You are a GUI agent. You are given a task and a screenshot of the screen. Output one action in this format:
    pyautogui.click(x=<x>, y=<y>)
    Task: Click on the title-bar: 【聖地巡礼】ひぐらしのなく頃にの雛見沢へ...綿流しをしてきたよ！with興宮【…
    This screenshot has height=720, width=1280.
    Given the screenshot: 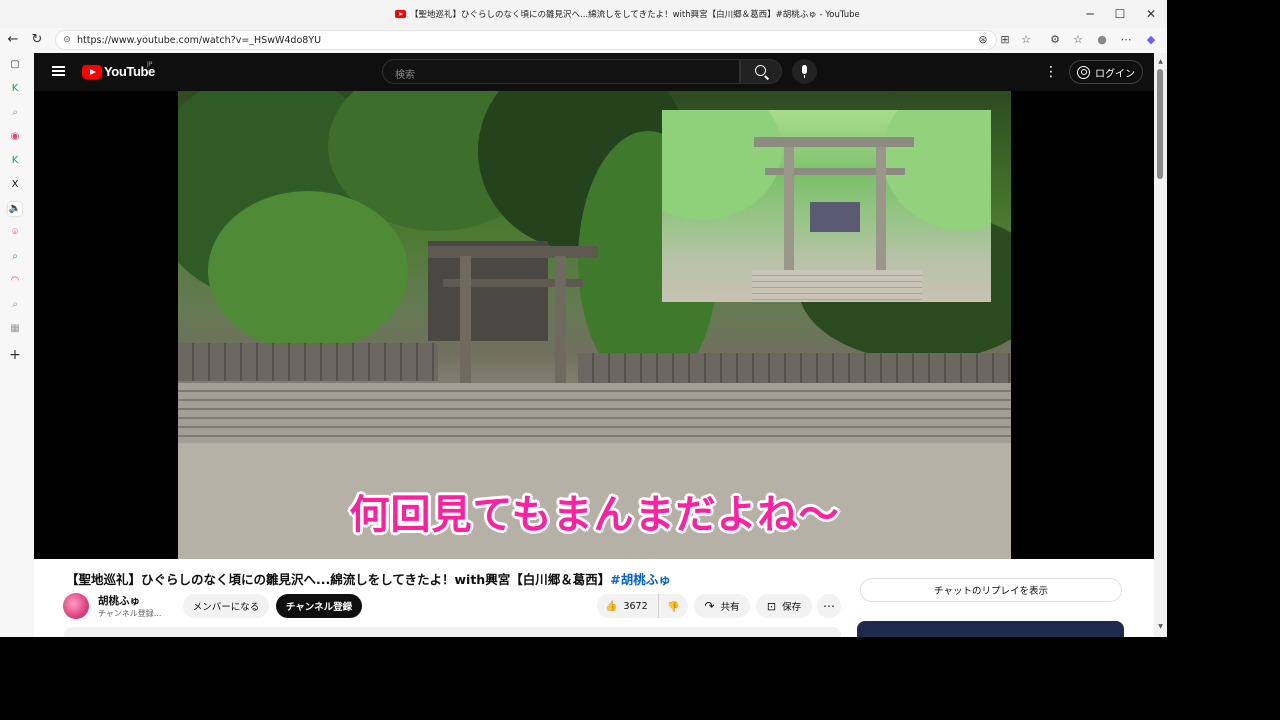 What is the action you would take?
    pyautogui.click(x=583, y=14)
    